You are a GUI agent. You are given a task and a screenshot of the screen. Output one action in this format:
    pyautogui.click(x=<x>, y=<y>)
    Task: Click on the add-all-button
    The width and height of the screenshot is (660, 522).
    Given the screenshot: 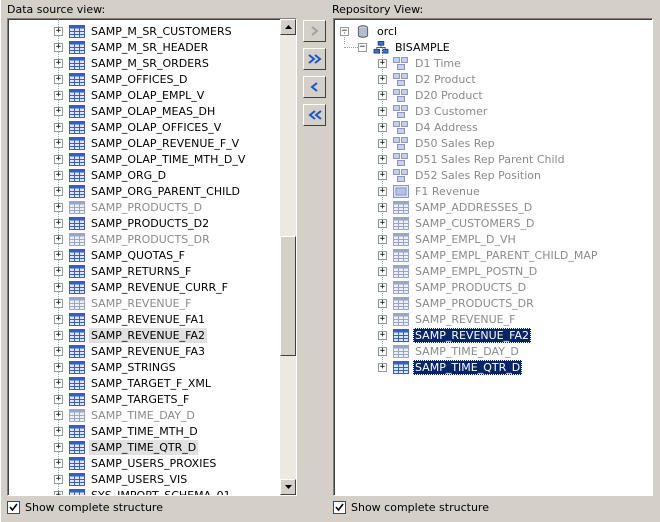 What is the action you would take?
    pyautogui.click(x=314, y=59)
    